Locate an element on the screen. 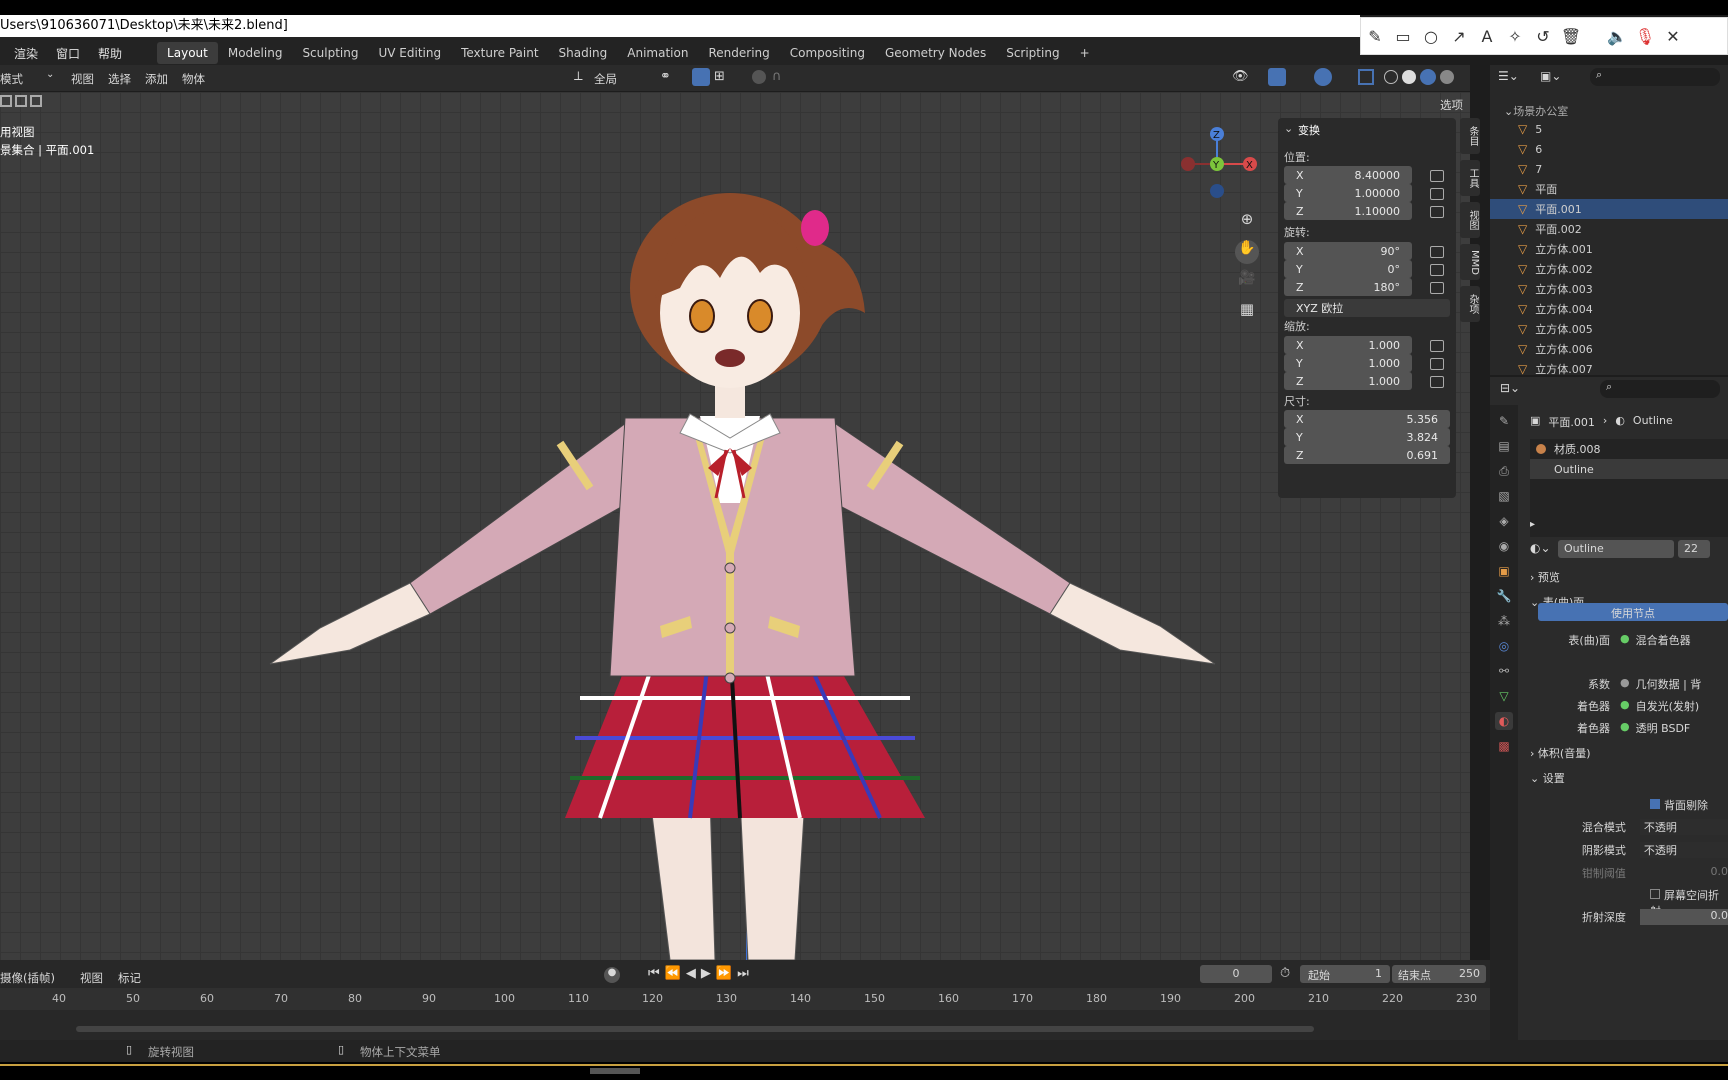  scale-z-field: Z 1.000 is located at coordinates (1348, 381).